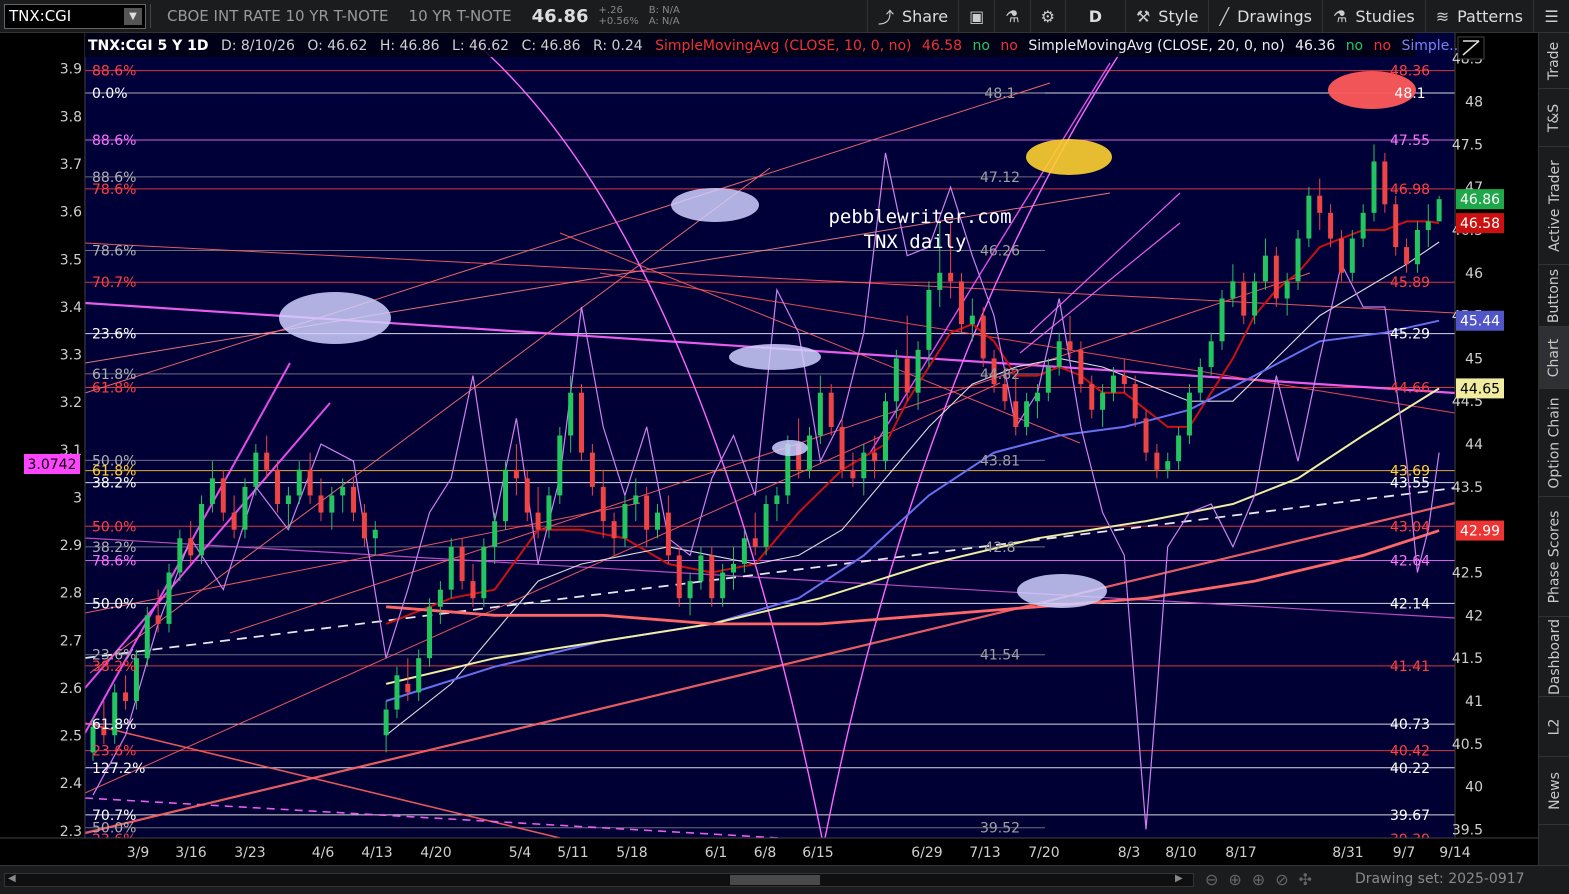 The image size is (1569, 894). I want to click on lab-button: ⚗, so click(1011, 16).